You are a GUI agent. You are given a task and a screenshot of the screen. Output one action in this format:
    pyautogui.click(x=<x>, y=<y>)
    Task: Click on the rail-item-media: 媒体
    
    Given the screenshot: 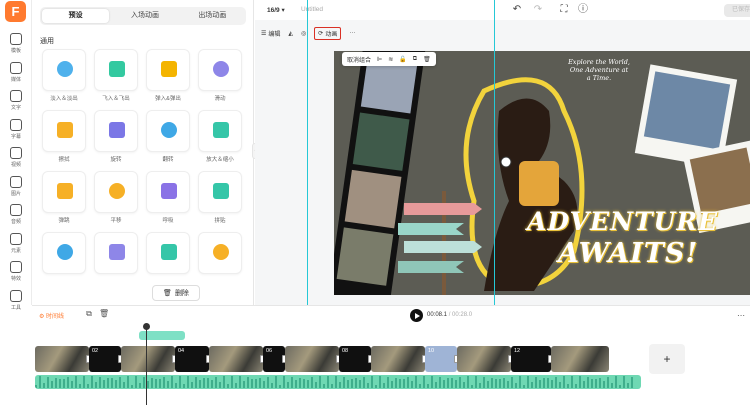 What is the action you would take?
    pyautogui.click(x=16, y=72)
    